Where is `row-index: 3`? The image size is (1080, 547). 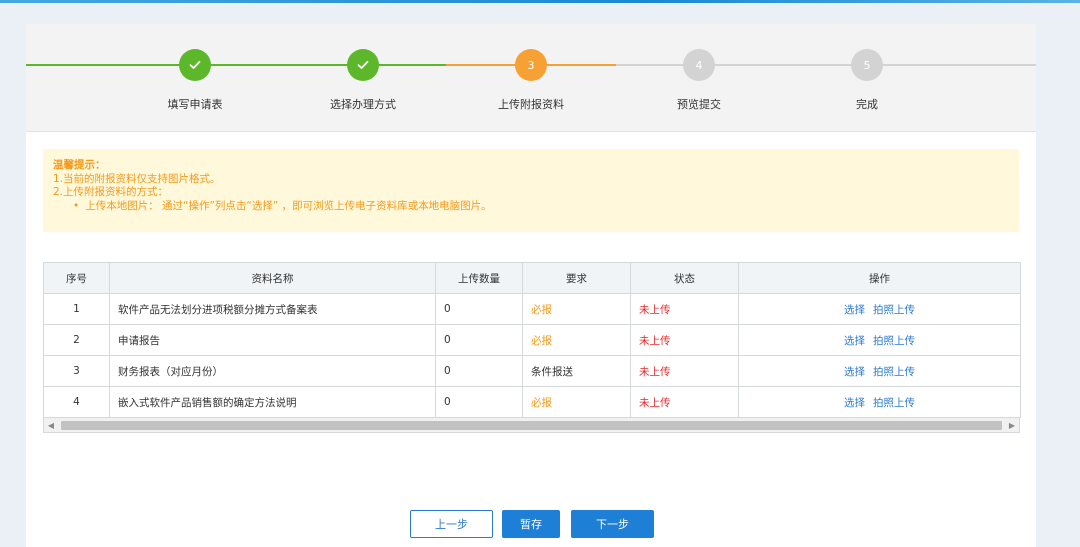 row-index: 3 is located at coordinates (76, 371).